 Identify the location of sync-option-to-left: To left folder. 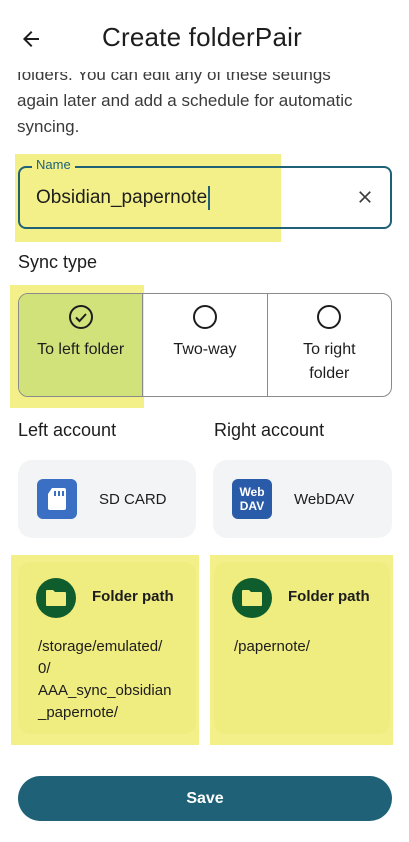
(81, 345).